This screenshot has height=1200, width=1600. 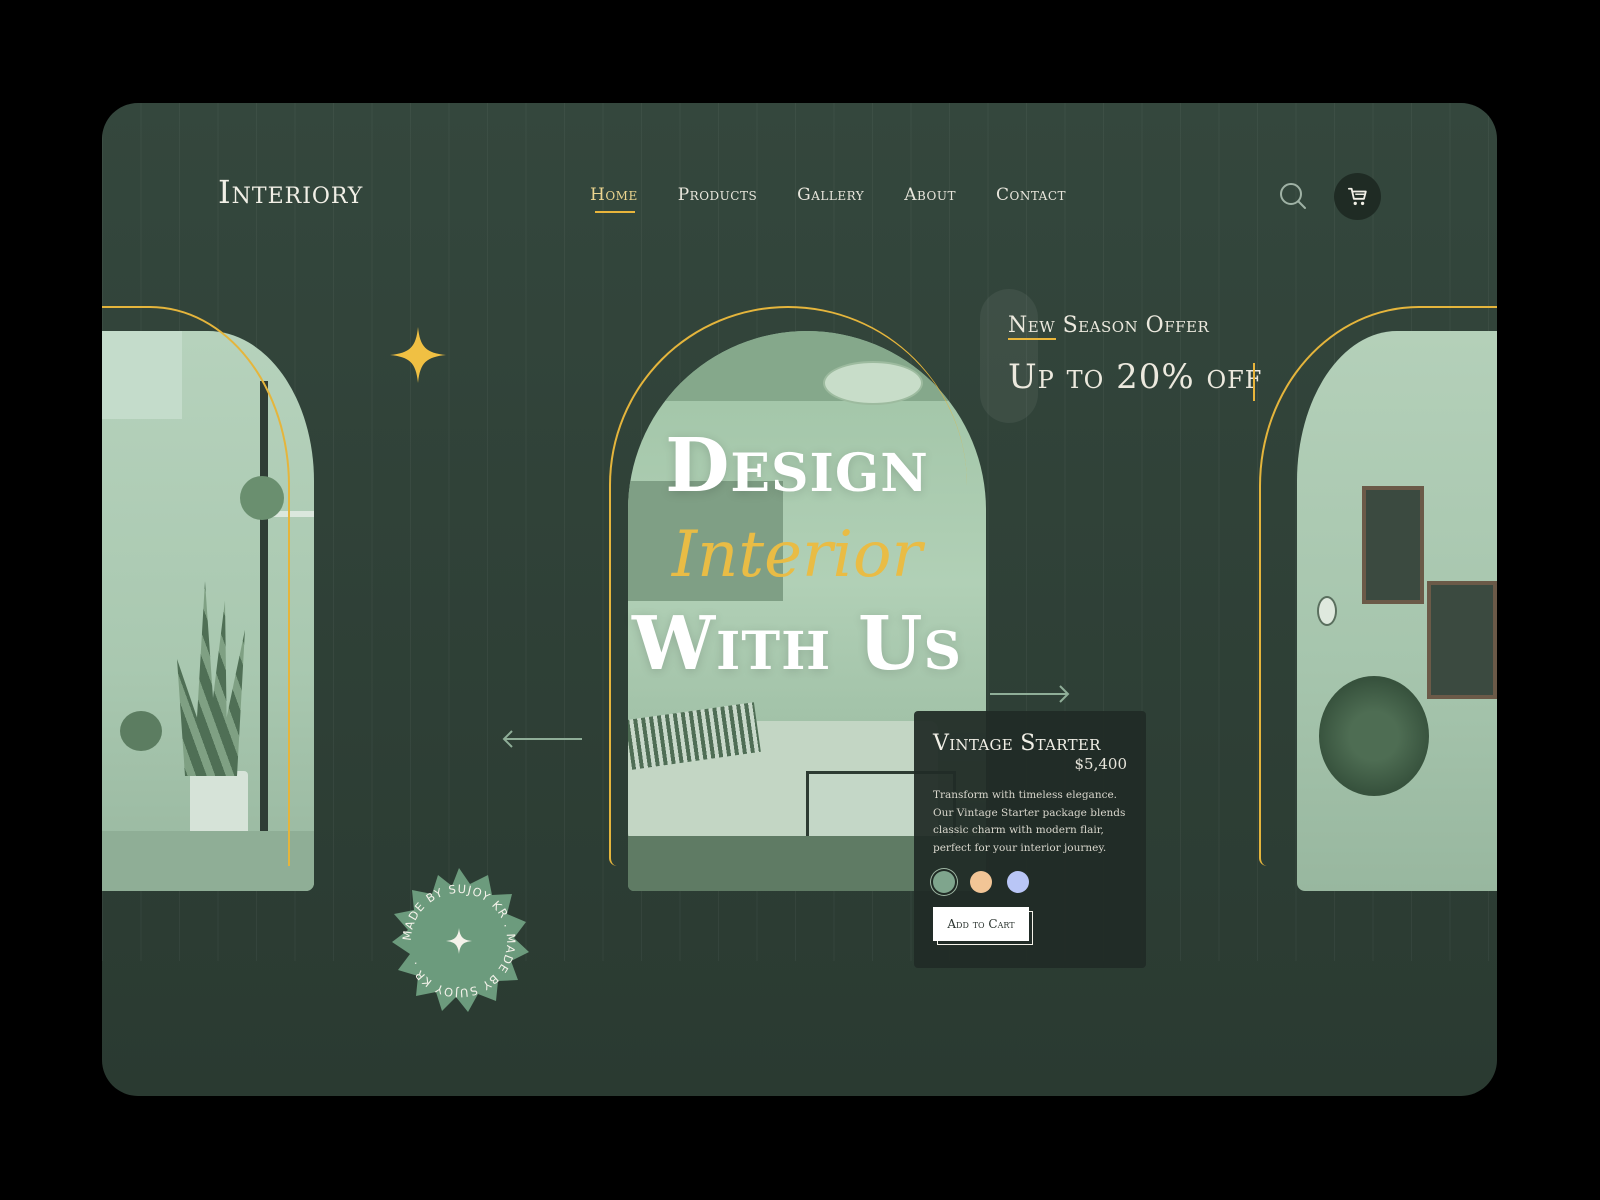 I want to click on nav-home: Home, so click(x=614, y=199).